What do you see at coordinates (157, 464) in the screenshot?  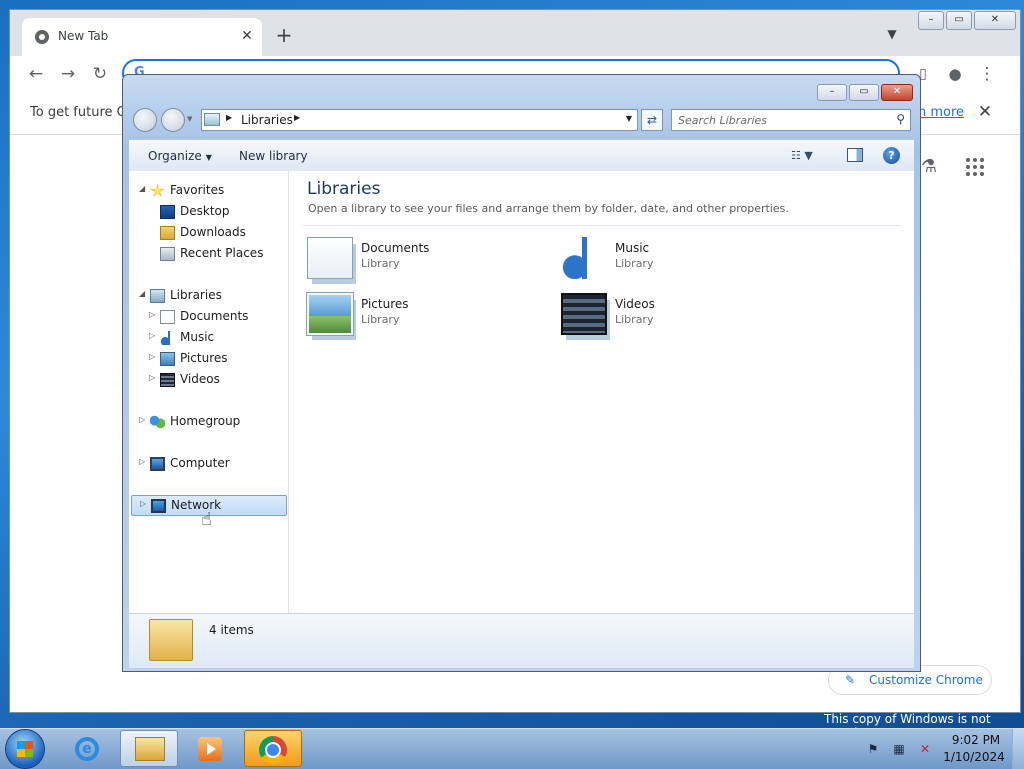 I see `computer-icon` at bounding box center [157, 464].